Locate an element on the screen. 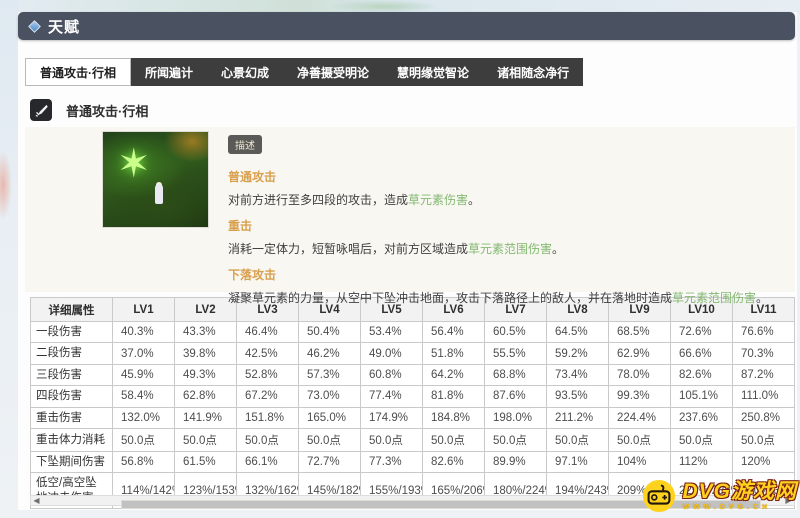 The image size is (800, 518). attack-mode-heading: 重击 is located at coordinates (240, 226).